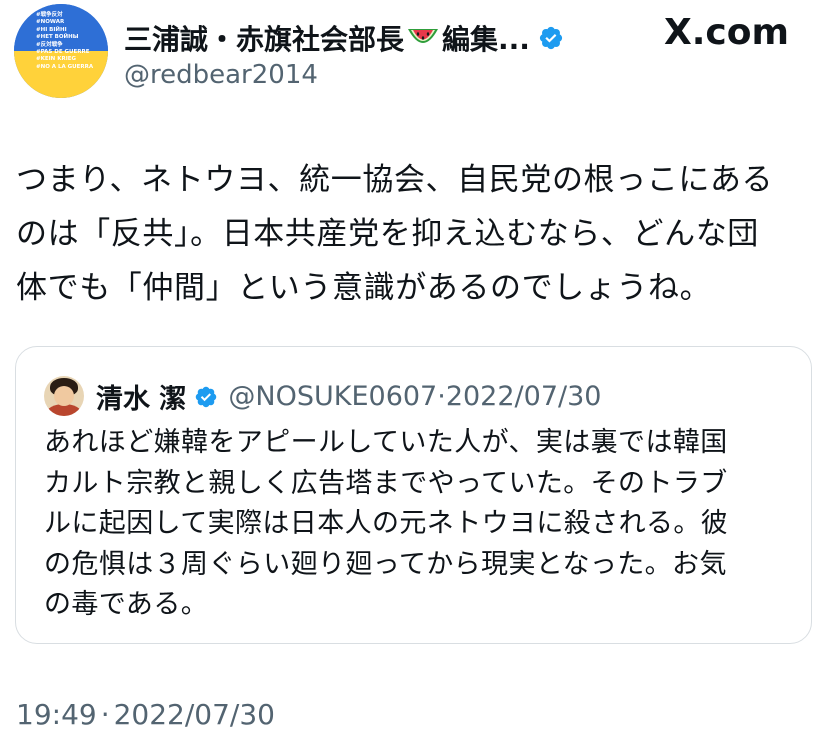  I want to click on quoted-tweet-header: 清水 潔 @NOSUKE0607 · 2022/07/30, so click(348, 396).